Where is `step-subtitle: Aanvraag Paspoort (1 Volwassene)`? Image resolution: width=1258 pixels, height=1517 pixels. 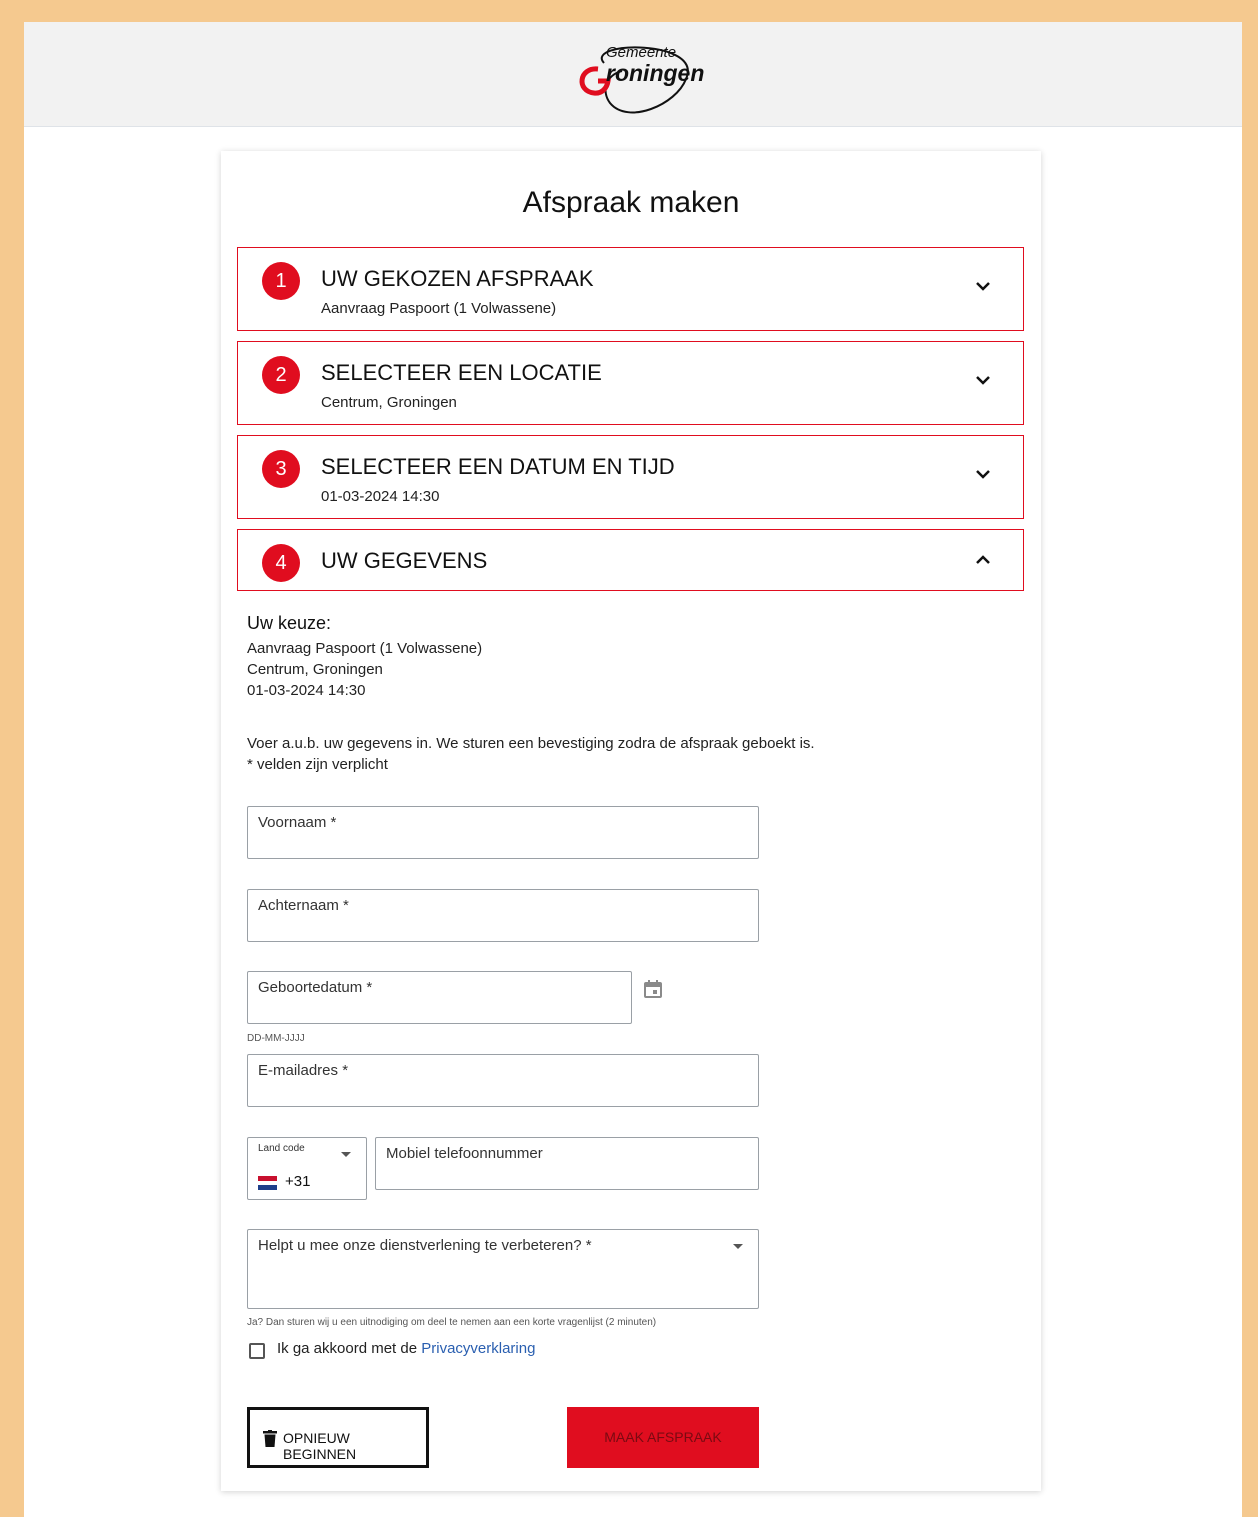 step-subtitle: Aanvraag Paspoort (1 Volwassene) is located at coordinates (439, 308).